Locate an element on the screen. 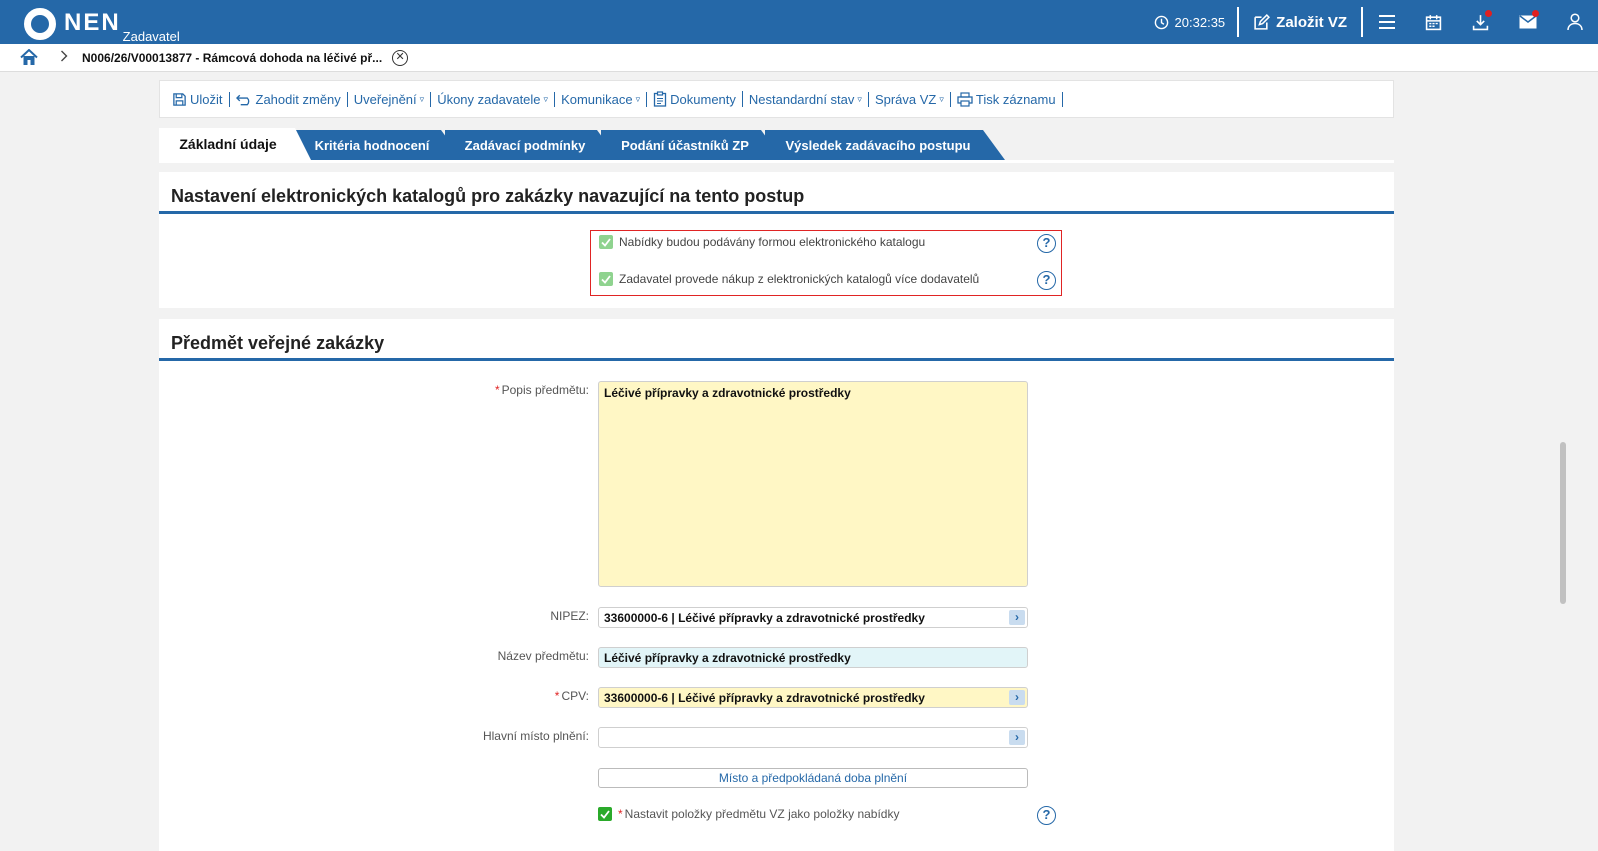  place-and-time-button: Místo a předpokládaná doba plnění is located at coordinates (813, 778).